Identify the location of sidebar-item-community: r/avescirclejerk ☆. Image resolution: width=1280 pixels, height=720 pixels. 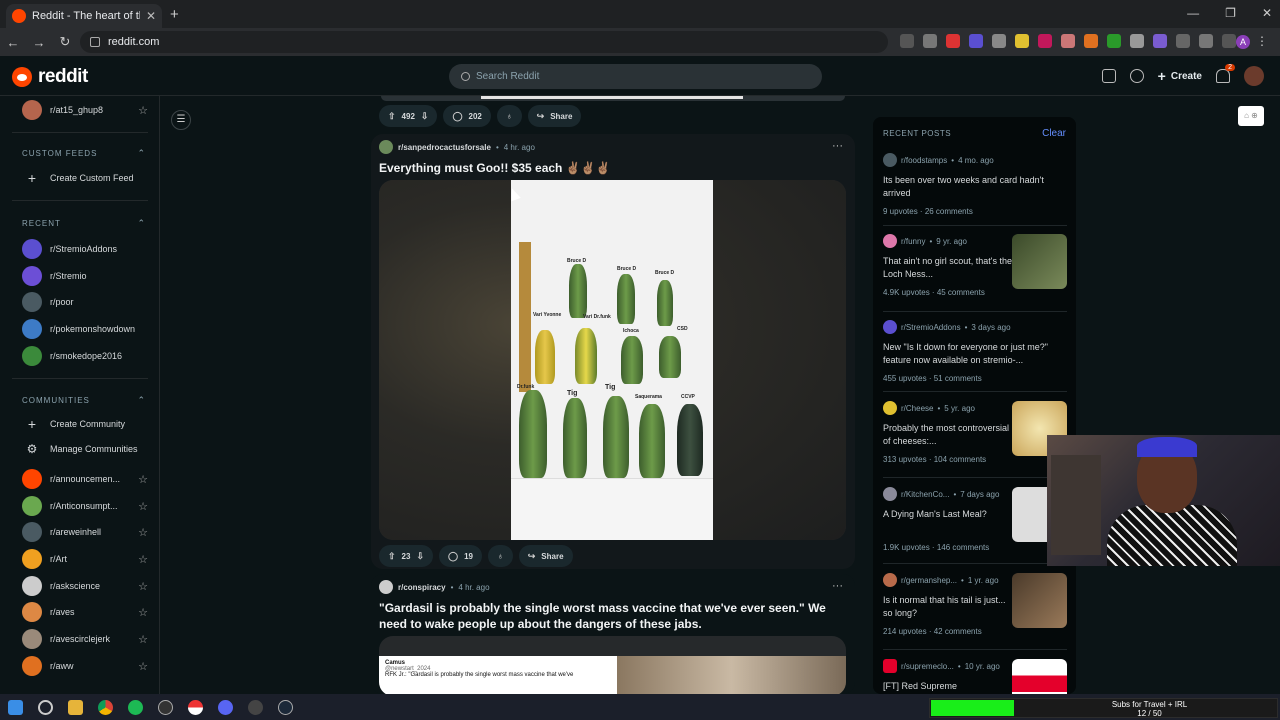
(85, 639).